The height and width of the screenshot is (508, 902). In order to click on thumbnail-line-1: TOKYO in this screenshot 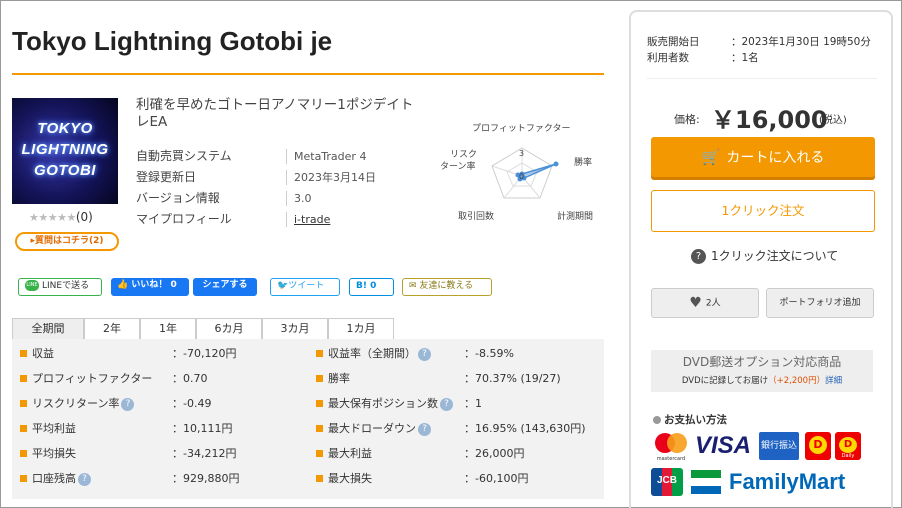, I will do `click(65, 128)`.